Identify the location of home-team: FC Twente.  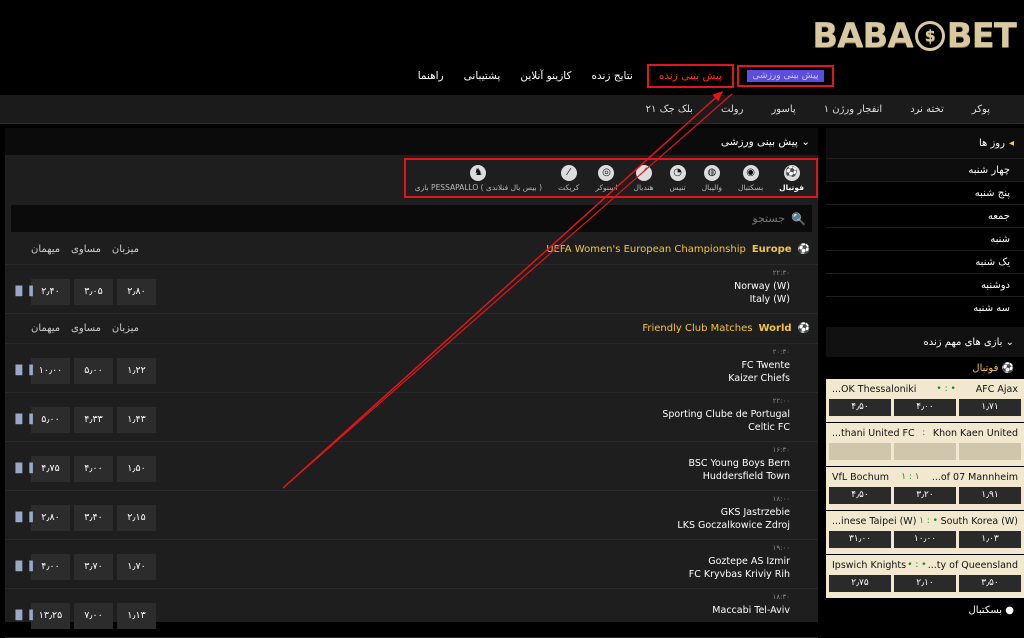
(765, 365).